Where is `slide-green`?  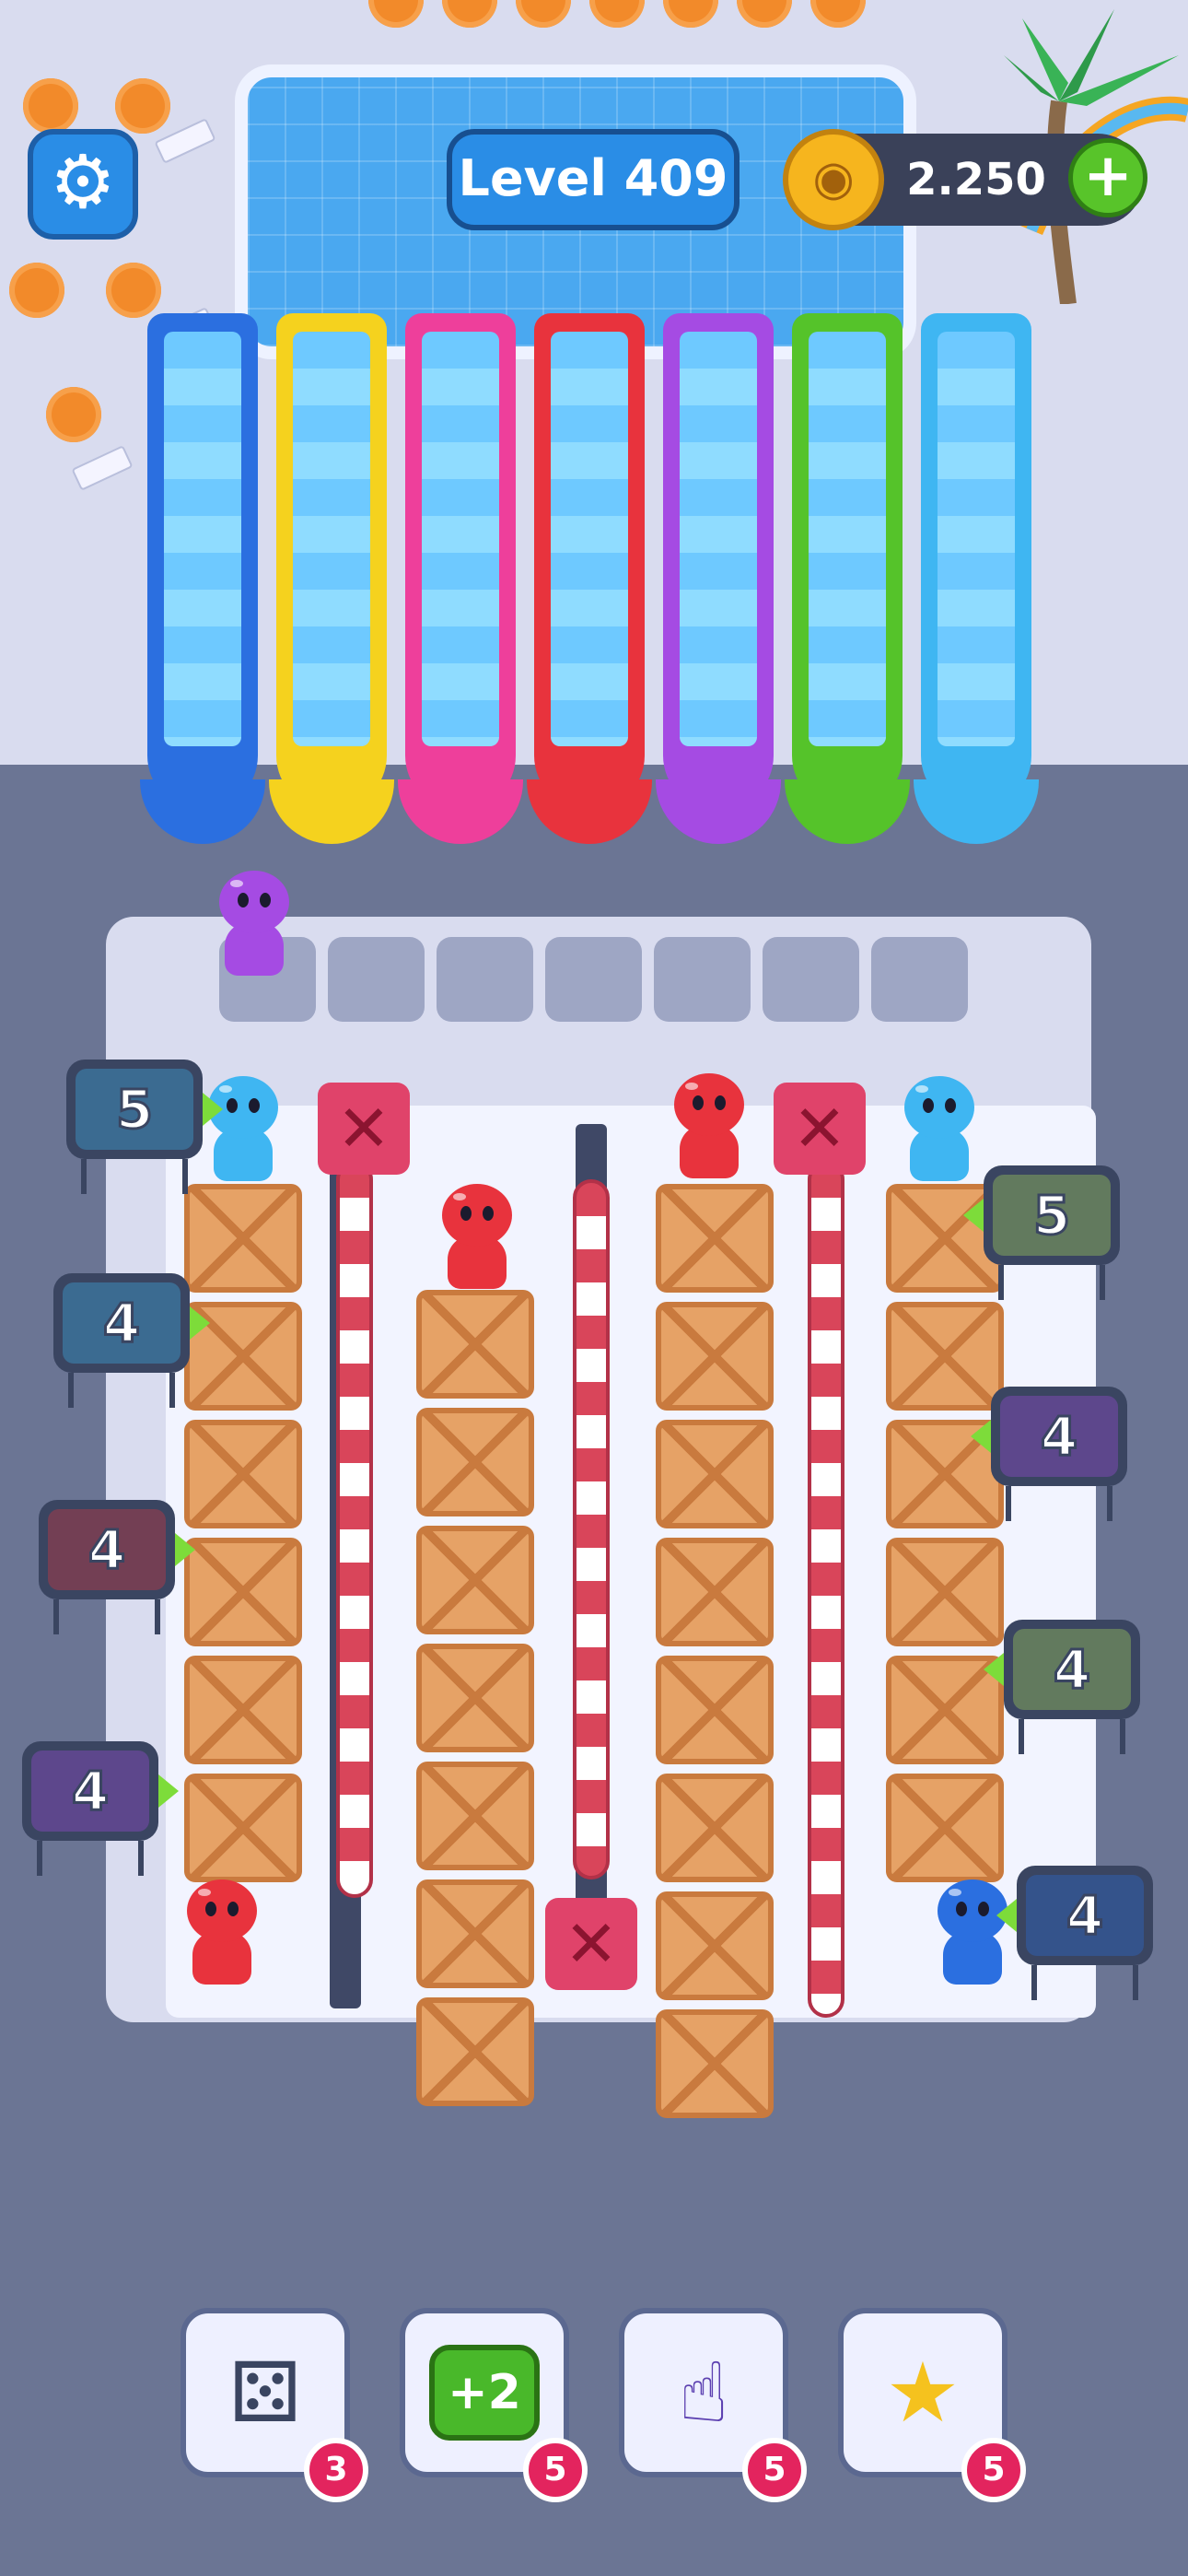
slide-green is located at coordinates (847, 578).